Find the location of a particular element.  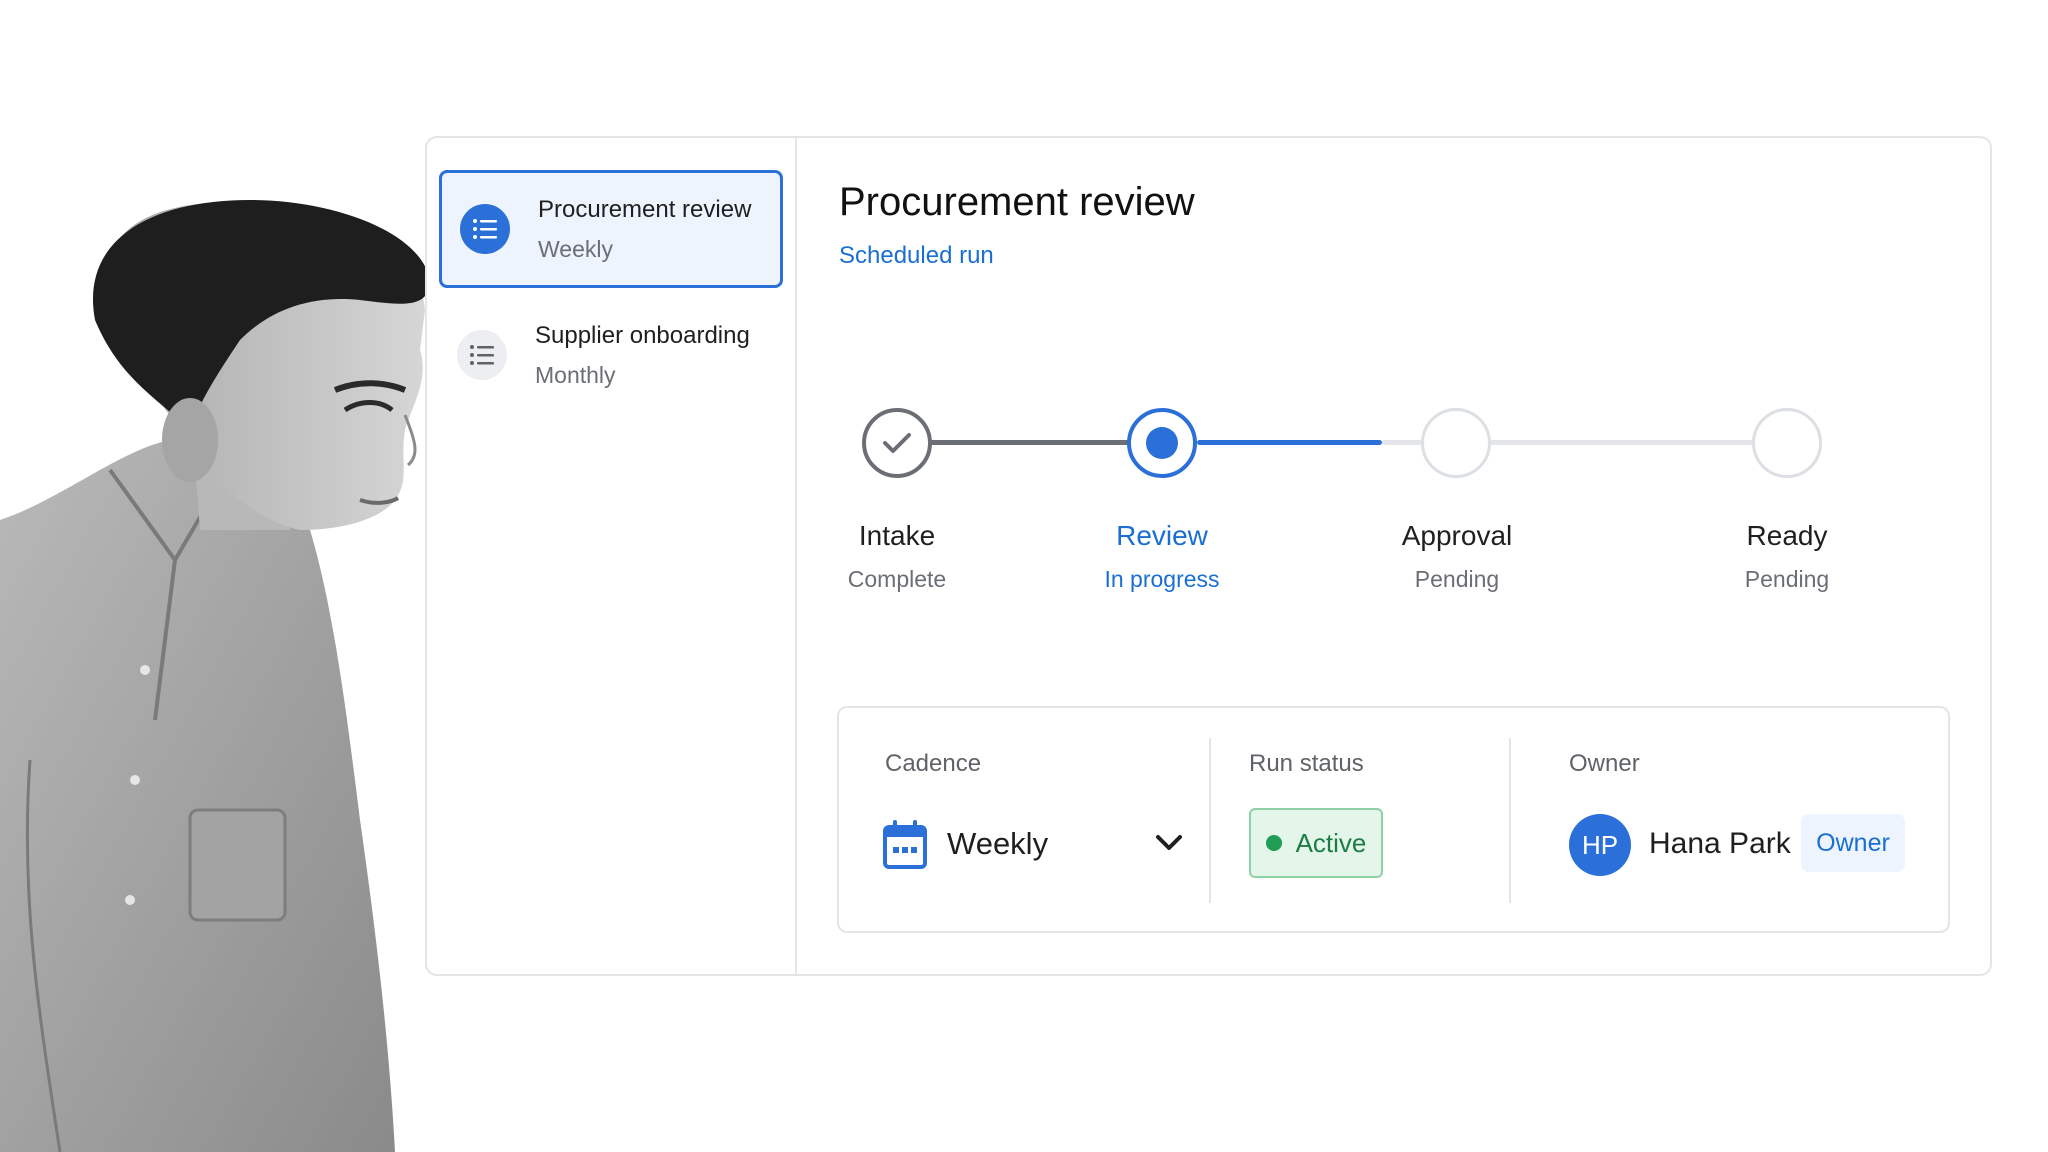

step-intake-node is located at coordinates (897, 443).